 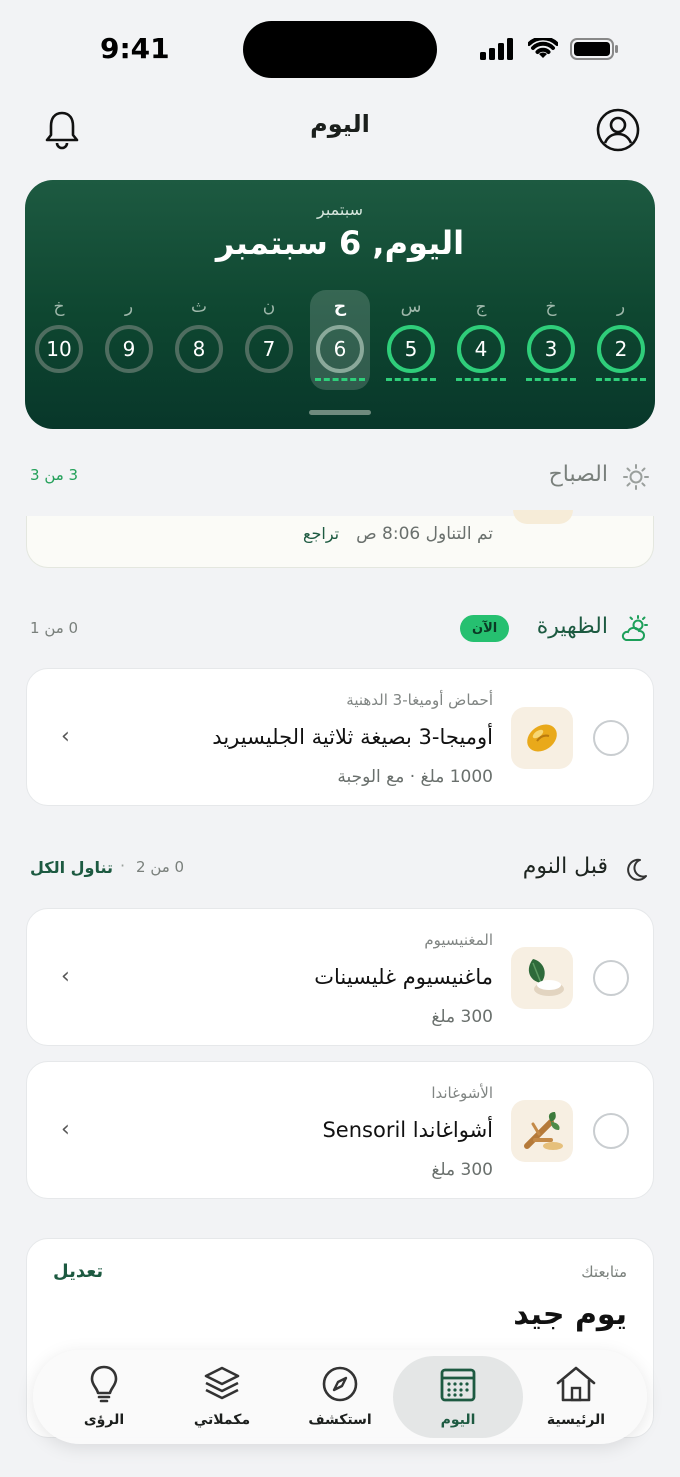 I want to click on supplement-name: أشواغاندا Sensoril, so click(x=407, y=1130).